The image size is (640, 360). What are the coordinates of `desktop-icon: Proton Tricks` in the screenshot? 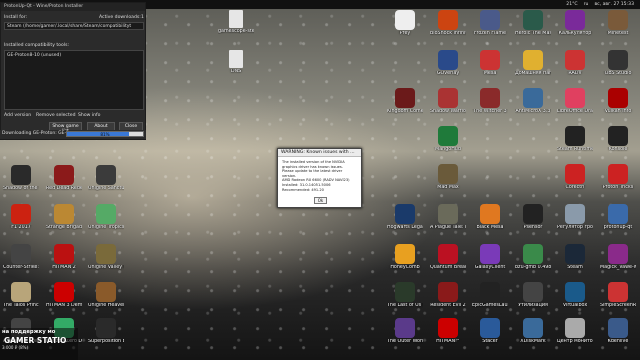 It's located at (618, 181).